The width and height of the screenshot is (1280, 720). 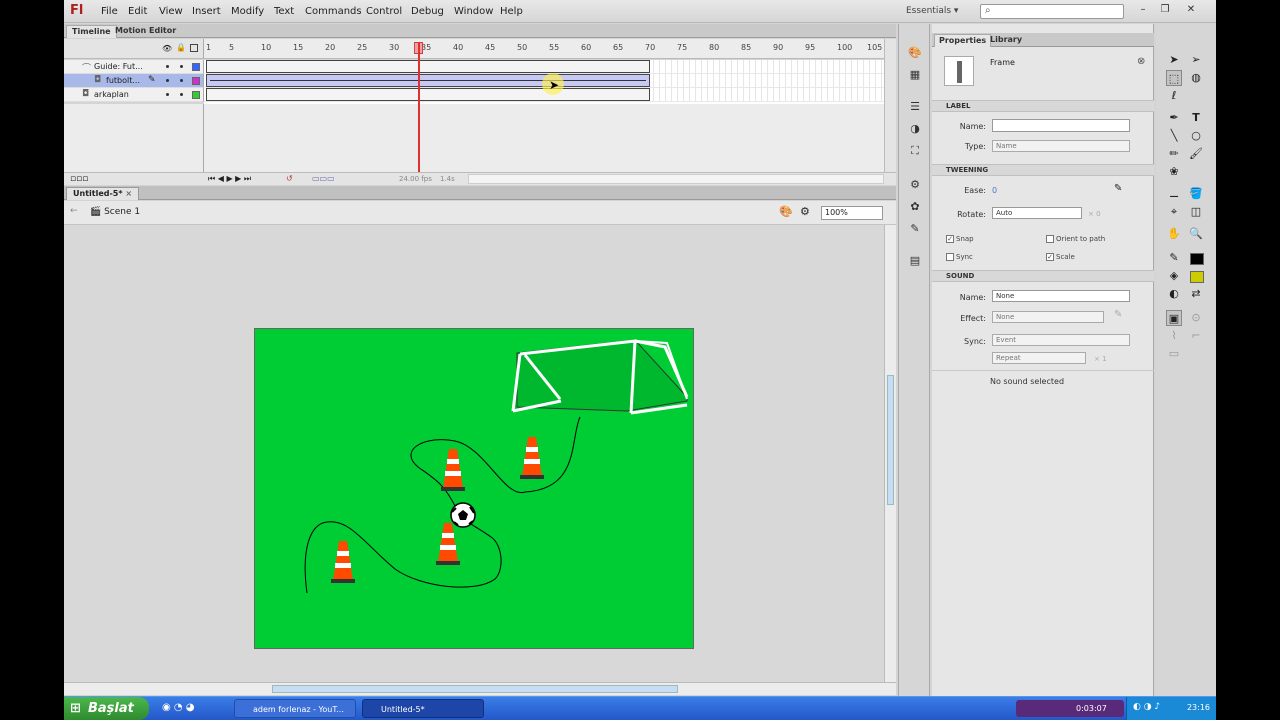 I want to click on stroke-color-icon: ✎, so click(x=1174, y=258).